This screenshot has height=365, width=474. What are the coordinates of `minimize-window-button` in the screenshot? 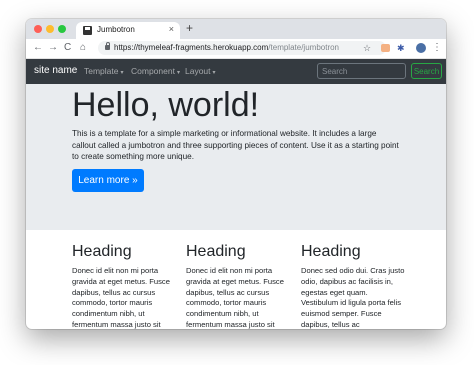 It's located at (50, 29).